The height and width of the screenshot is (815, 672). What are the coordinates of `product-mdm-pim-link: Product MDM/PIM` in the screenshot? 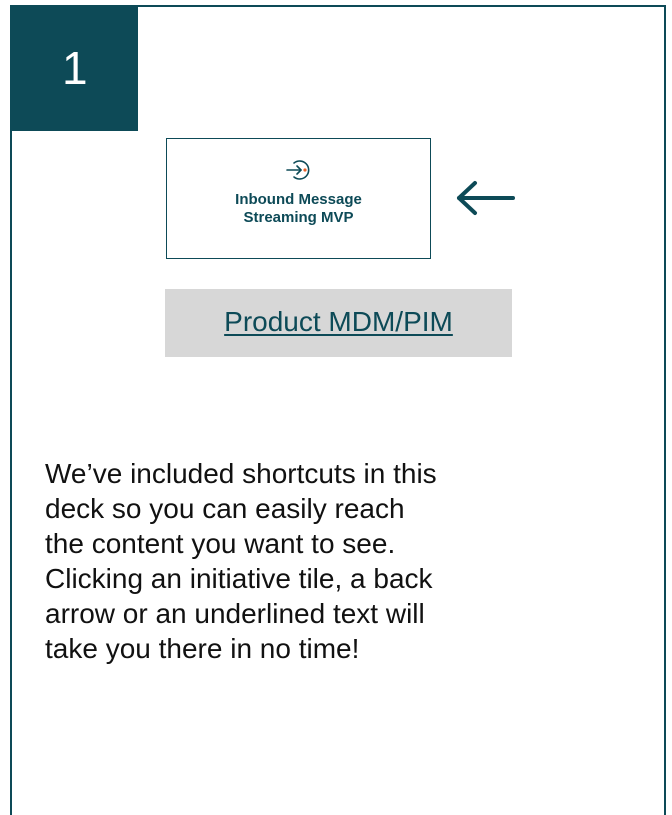 It's located at (338, 321).